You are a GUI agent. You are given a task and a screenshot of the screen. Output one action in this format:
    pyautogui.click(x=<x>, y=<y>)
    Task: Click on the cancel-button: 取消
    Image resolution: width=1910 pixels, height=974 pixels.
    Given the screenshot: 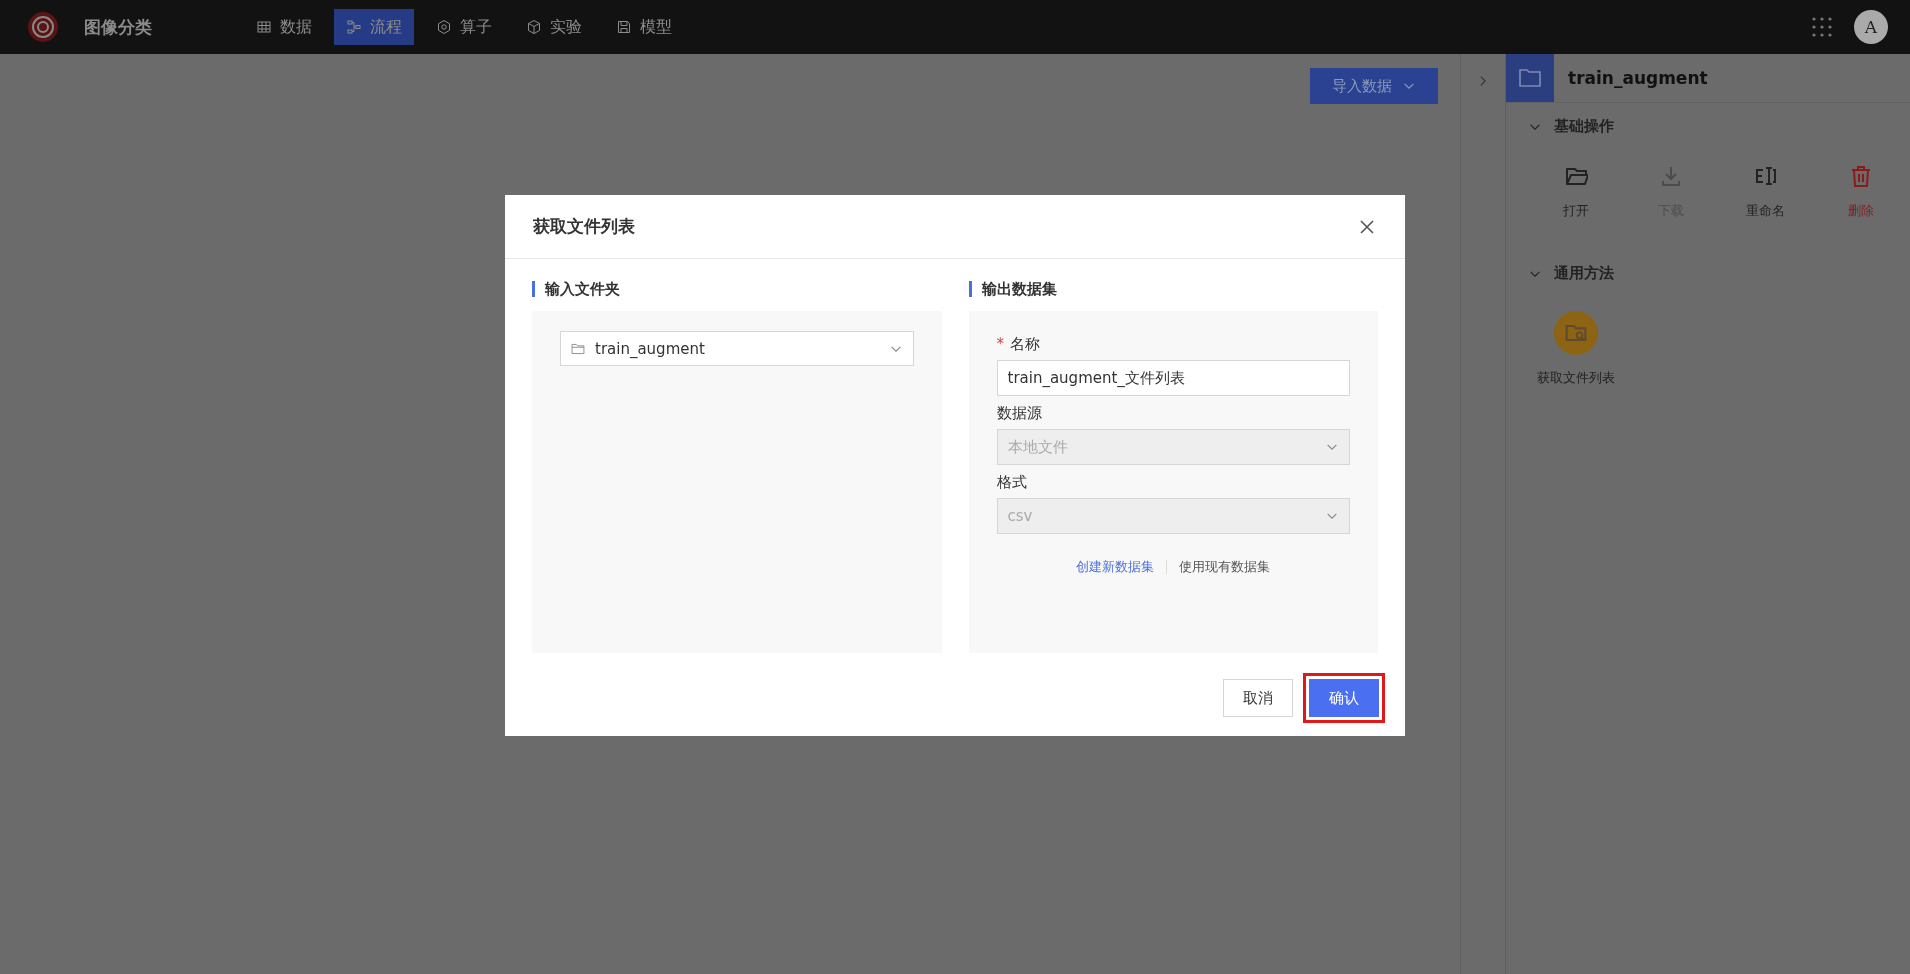 What is the action you would take?
    pyautogui.click(x=1258, y=698)
    